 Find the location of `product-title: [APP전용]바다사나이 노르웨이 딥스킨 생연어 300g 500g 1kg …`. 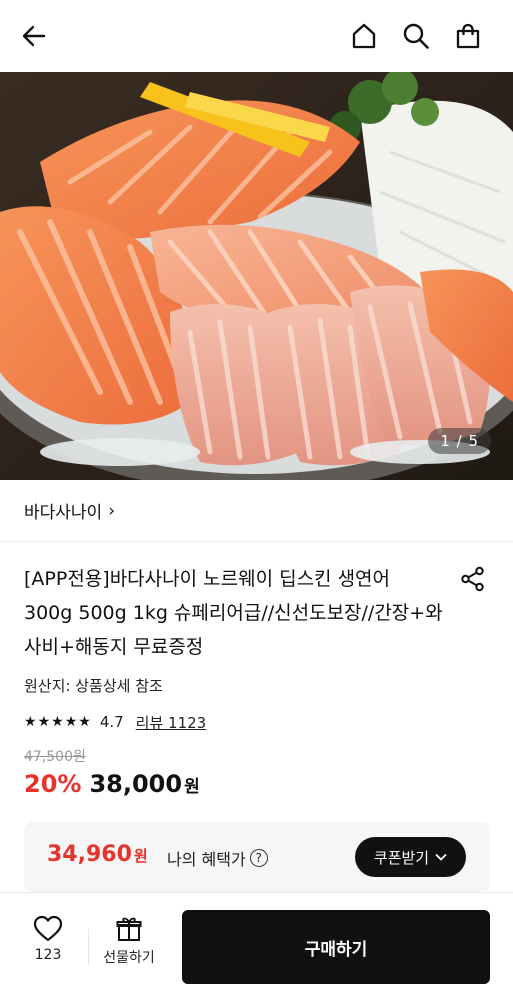

product-title: [APP전용]바다사나이 노르웨이 딥스킨 생연어 300g 500g 1kg … is located at coordinates (233, 613).